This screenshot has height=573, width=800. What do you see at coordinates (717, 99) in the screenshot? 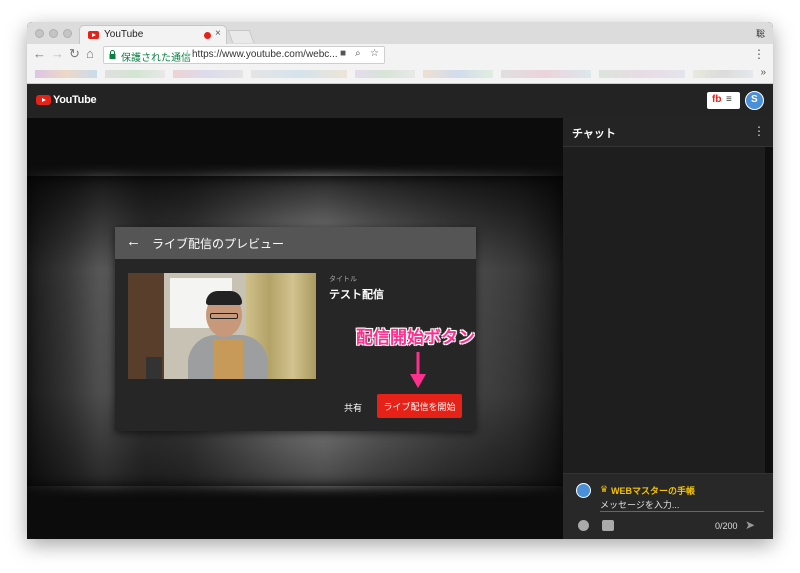
I see `fb-label: fb` at bounding box center [717, 99].